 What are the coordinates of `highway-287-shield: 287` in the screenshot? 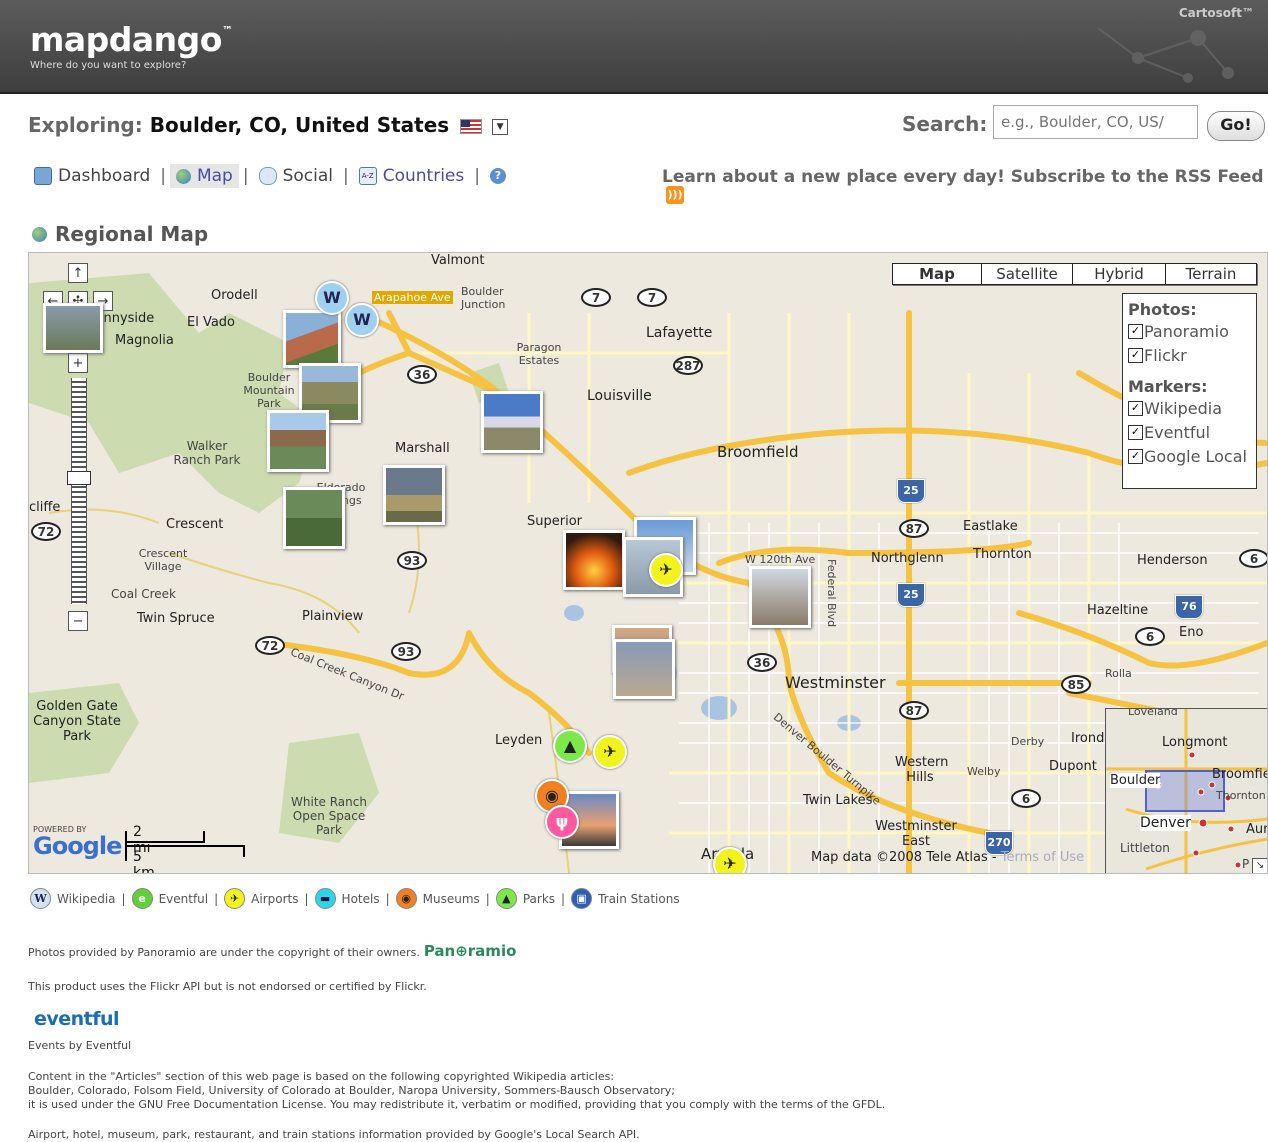 It's located at (688, 365).